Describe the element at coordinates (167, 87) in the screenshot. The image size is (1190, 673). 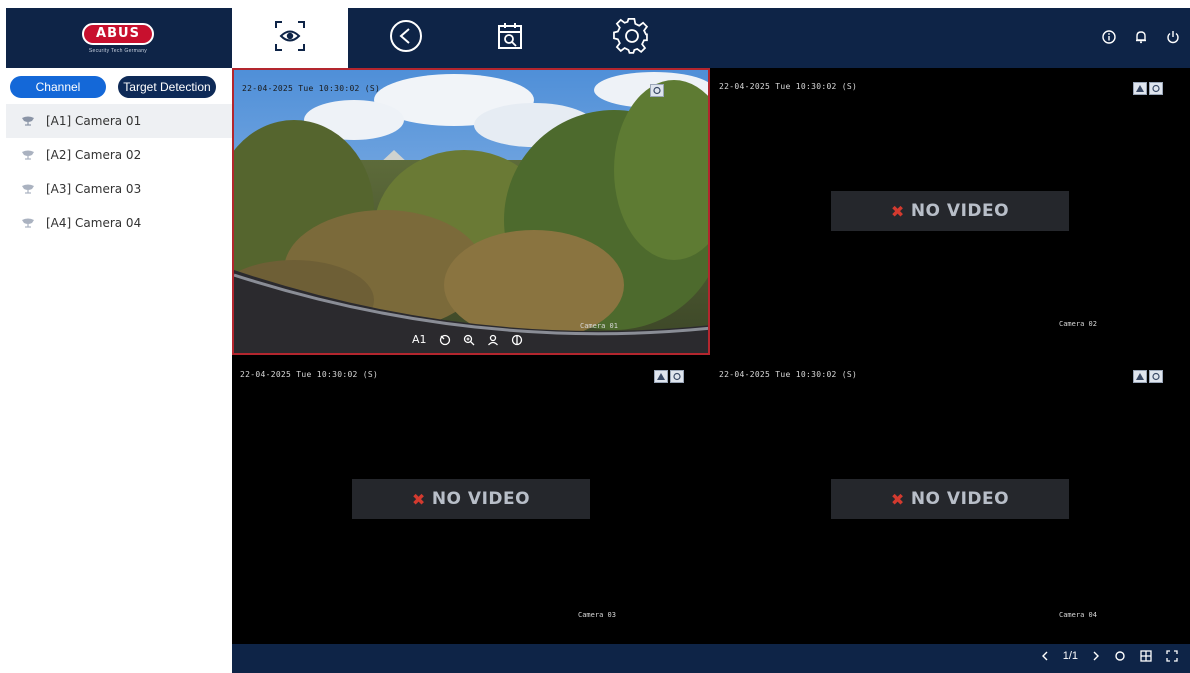
I see `tab-target-detection: Target Detection` at that location.